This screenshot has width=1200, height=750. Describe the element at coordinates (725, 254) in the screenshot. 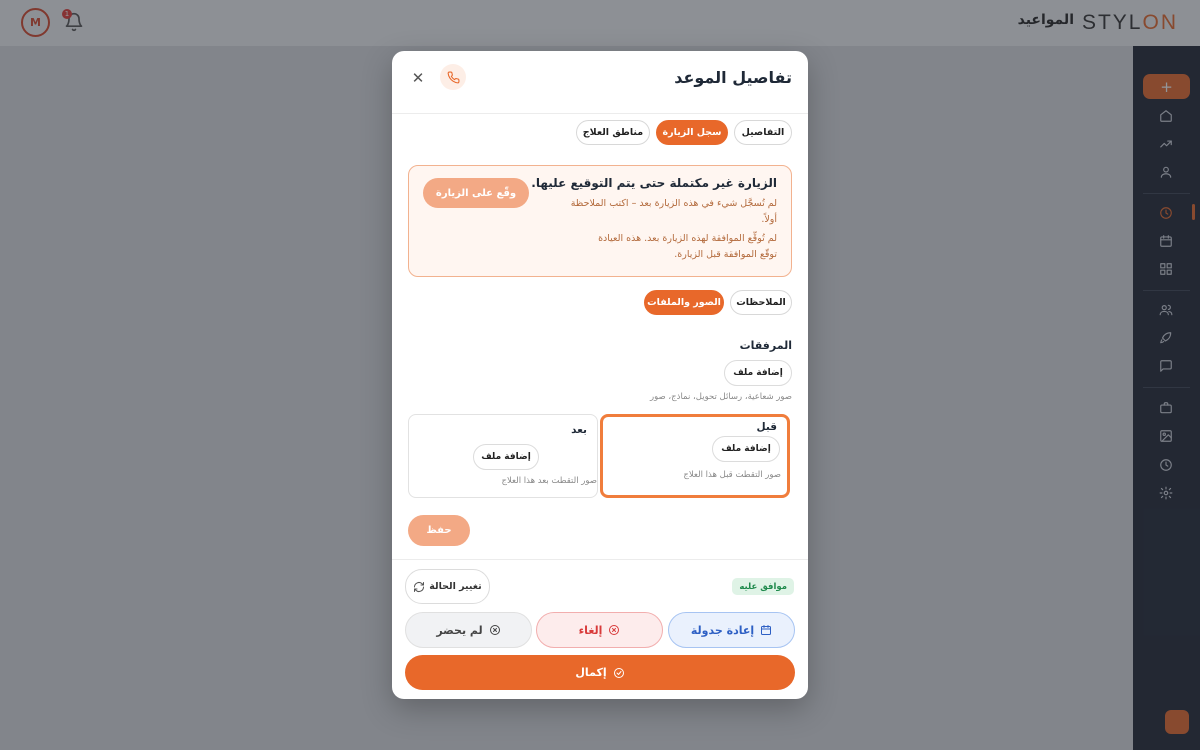

I see `warning-text: توقّع الموافقة قبل الزيارة.` at that location.